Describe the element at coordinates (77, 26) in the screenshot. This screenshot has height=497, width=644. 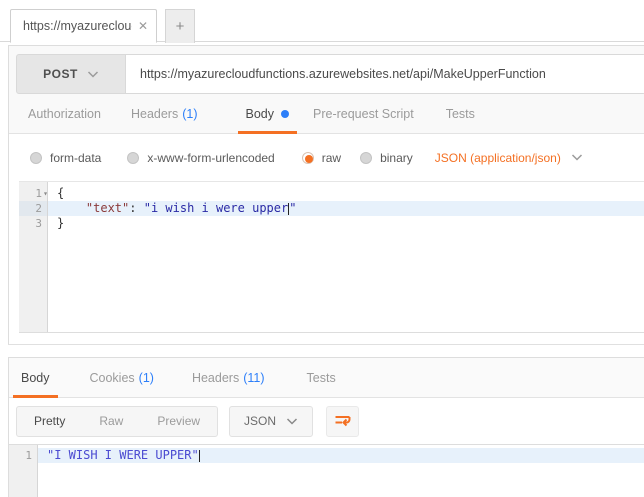
I see `request-tab-title: https://myazurecloud` at that location.